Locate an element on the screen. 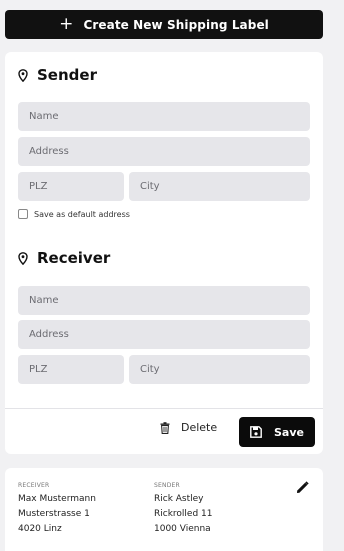  save-button: Save is located at coordinates (277, 432).